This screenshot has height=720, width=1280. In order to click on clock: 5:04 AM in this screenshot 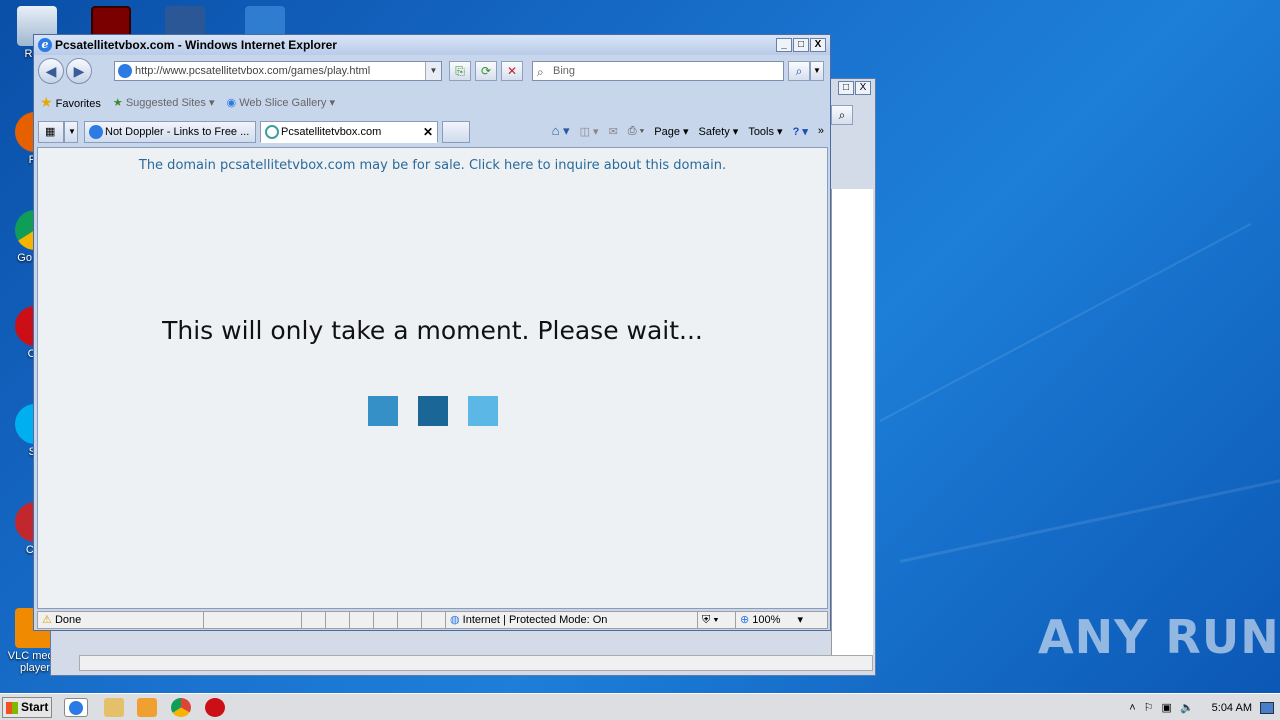, I will do `click(1232, 708)`.